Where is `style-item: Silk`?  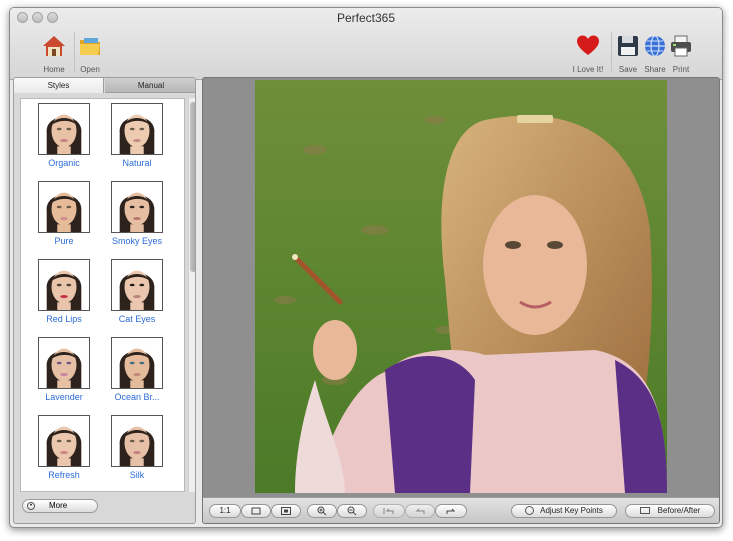
style-item: Silk is located at coordinates (137, 447).